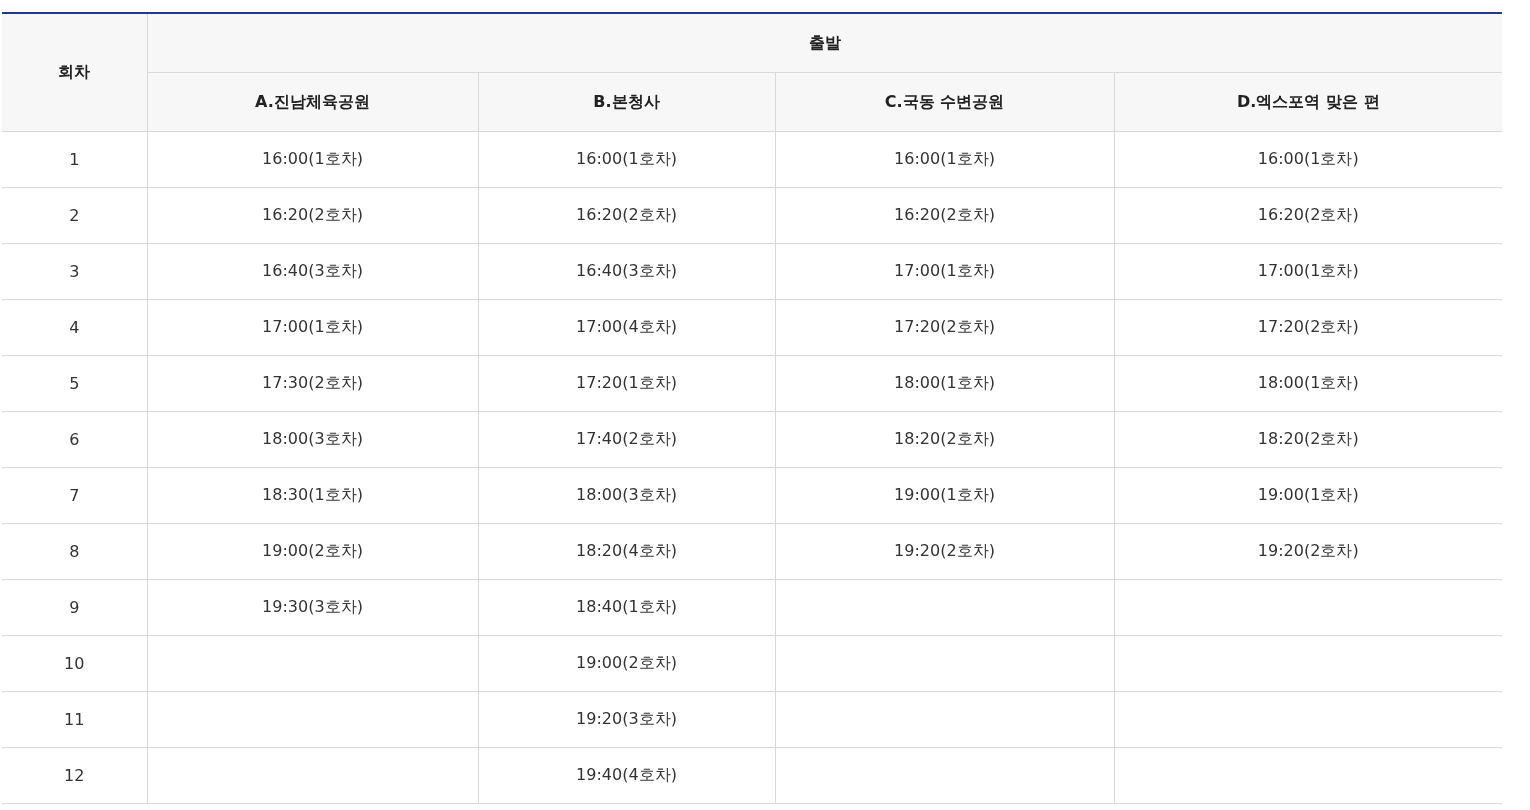  Describe the element at coordinates (312, 495) in the screenshot. I see `table-cell: 18:30(1호차)` at that location.